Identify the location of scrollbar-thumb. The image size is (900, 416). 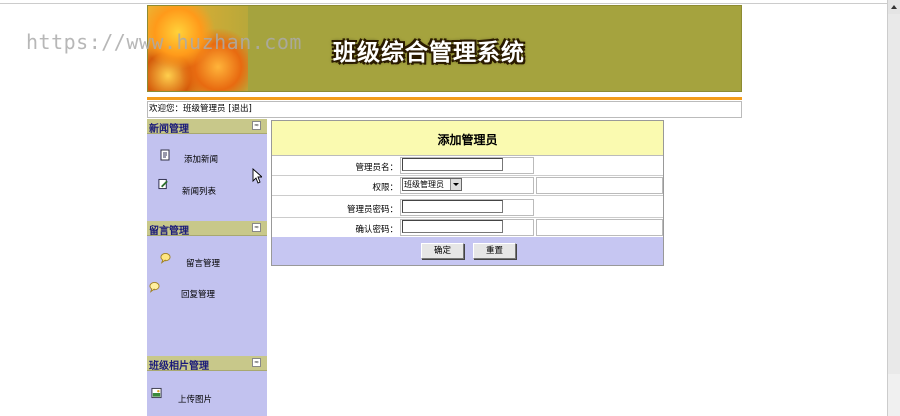
(894, 194).